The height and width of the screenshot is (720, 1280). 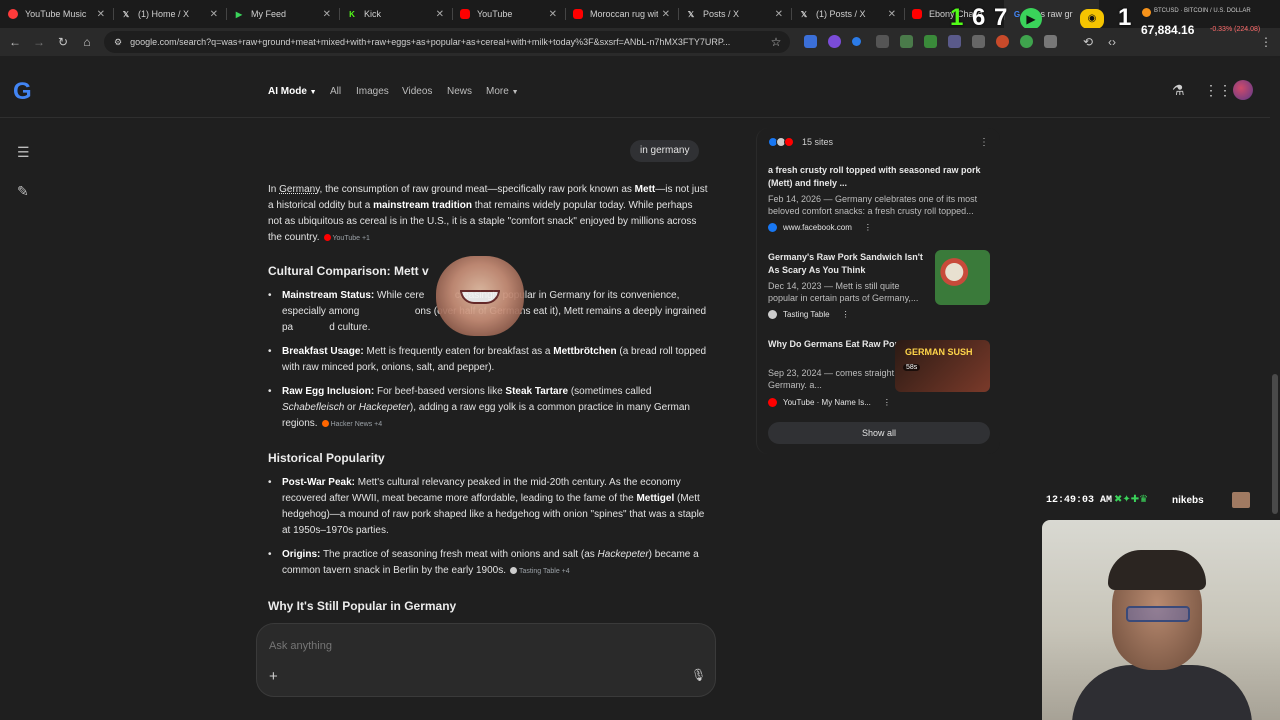 What do you see at coordinates (809, 314) in the screenshot?
I see `source-card-source: Tasting Table ⋮` at bounding box center [809, 314].